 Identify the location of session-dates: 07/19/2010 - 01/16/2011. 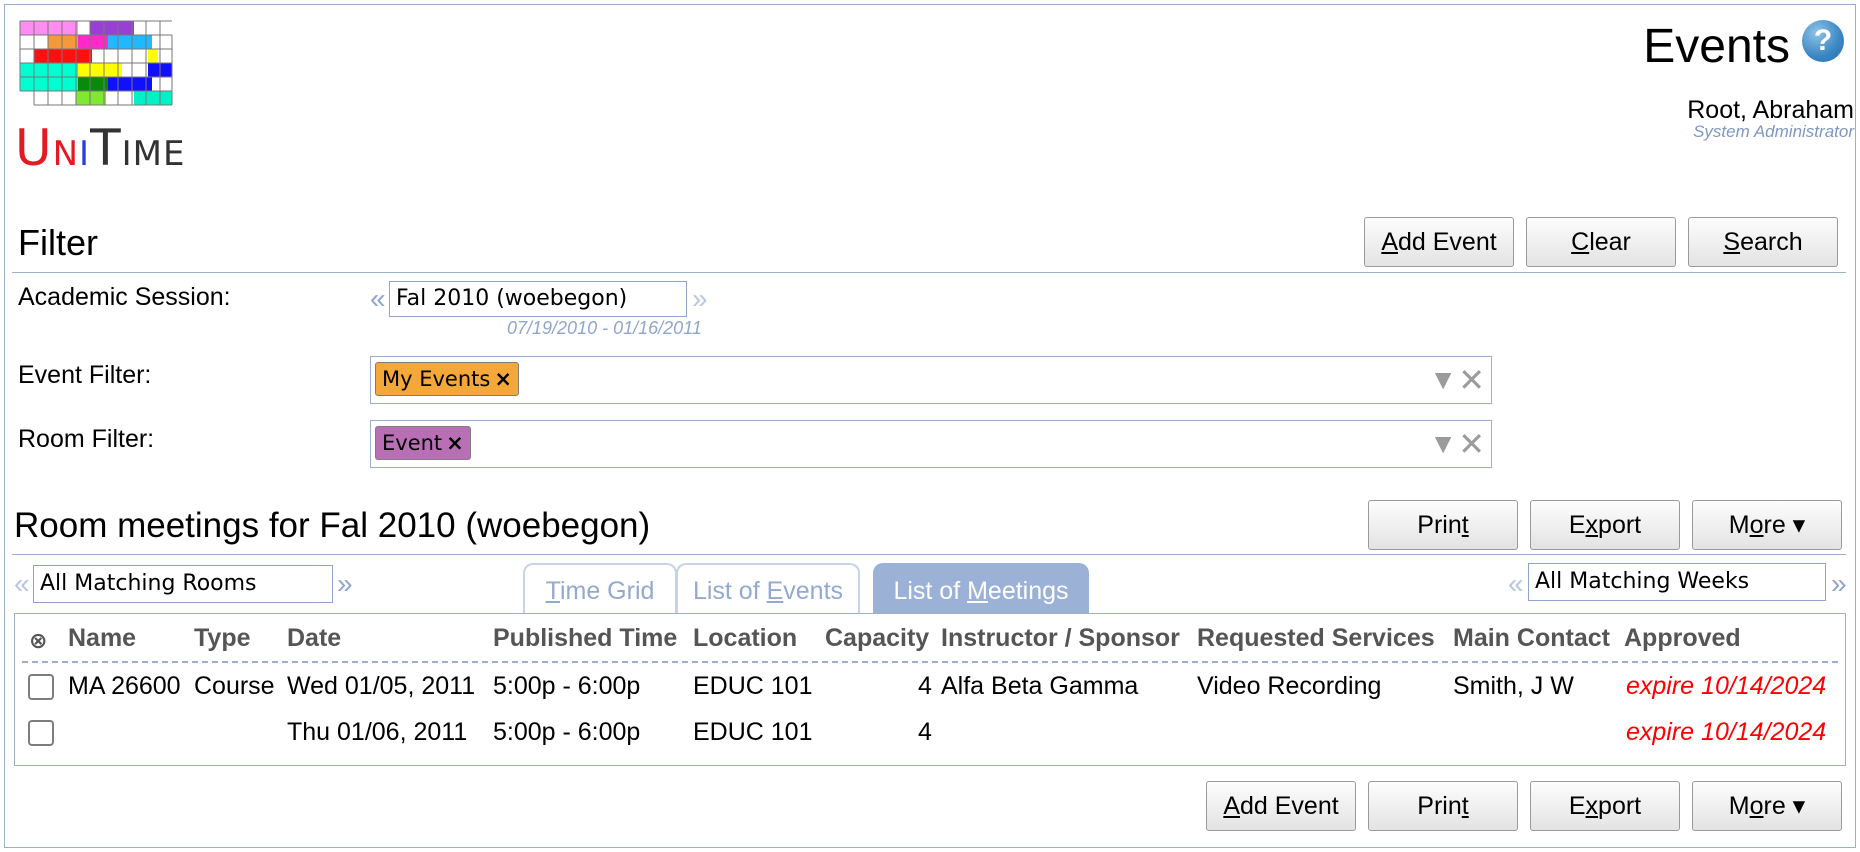
(604, 328).